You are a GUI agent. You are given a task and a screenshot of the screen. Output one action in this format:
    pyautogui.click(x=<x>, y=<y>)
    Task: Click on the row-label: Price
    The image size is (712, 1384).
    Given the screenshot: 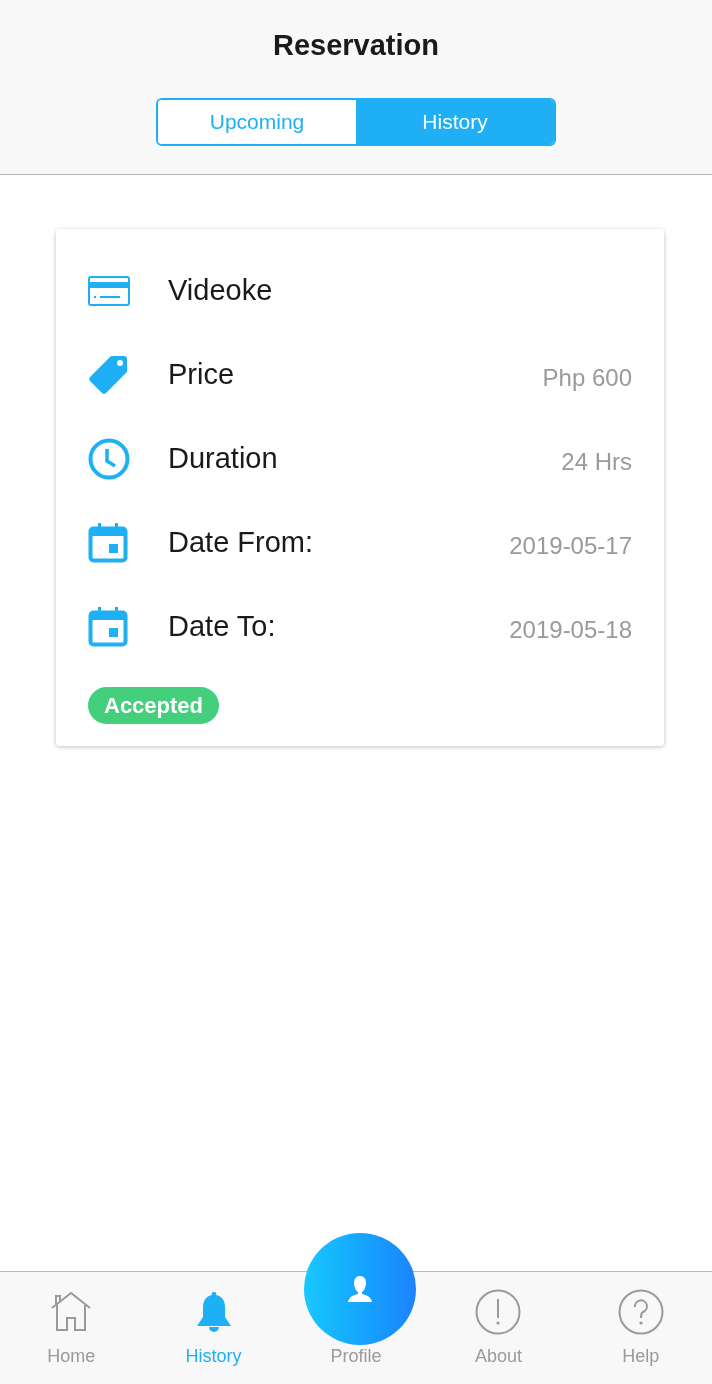 What is the action you would take?
    pyautogui.click(x=201, y=375)
    